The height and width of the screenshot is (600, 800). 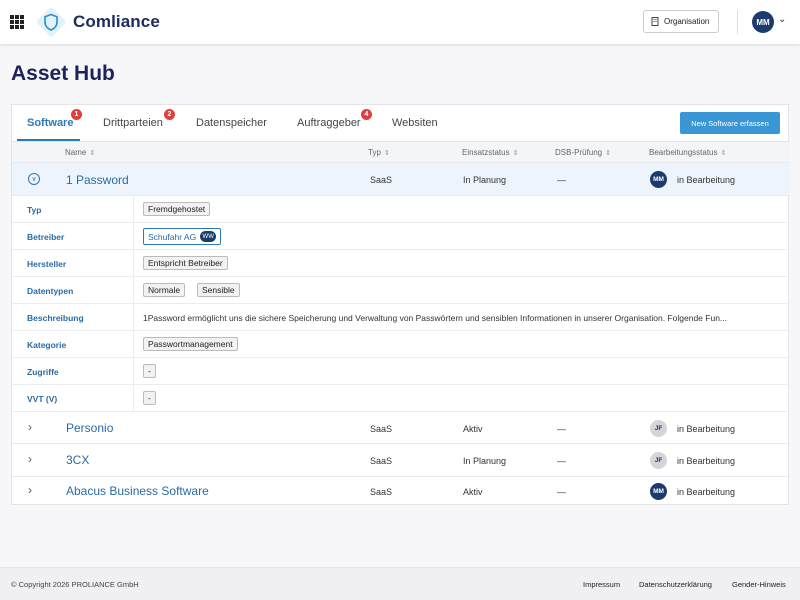 I want to click on footer-link-impressum: Impressum, so click(x=601, y=584).